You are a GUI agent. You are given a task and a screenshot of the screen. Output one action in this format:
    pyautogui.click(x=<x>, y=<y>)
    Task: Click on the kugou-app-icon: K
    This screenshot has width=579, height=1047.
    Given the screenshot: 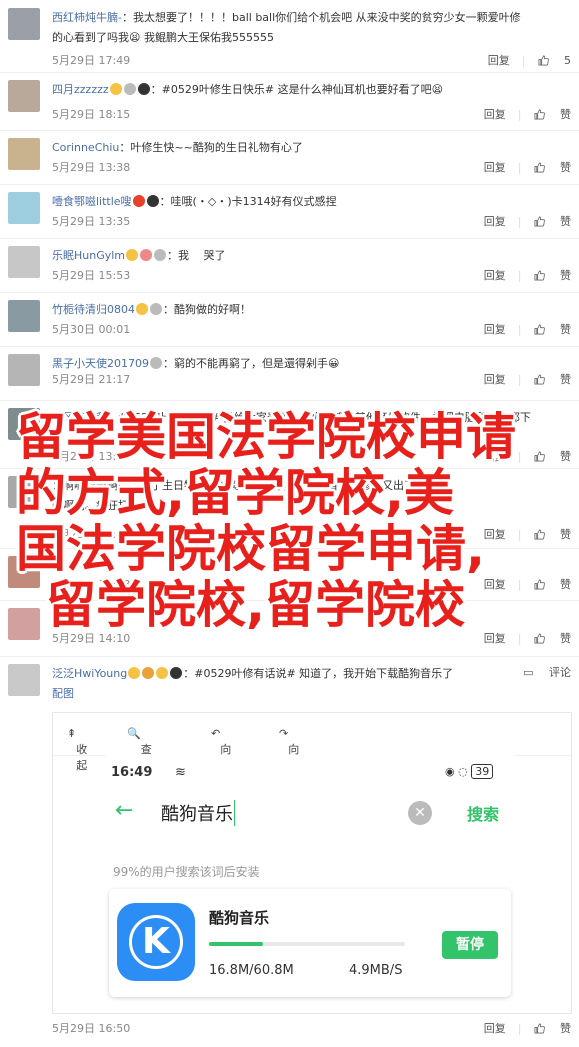 What is the action you would take?
    pyautogui.click(x=156, y=942)
    